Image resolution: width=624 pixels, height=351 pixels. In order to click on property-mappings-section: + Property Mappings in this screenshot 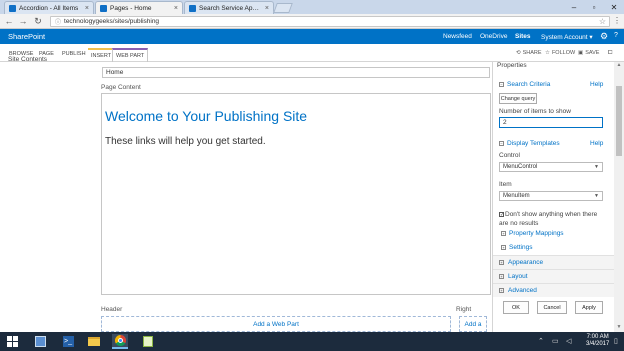, I will do `click(532, 233)`.